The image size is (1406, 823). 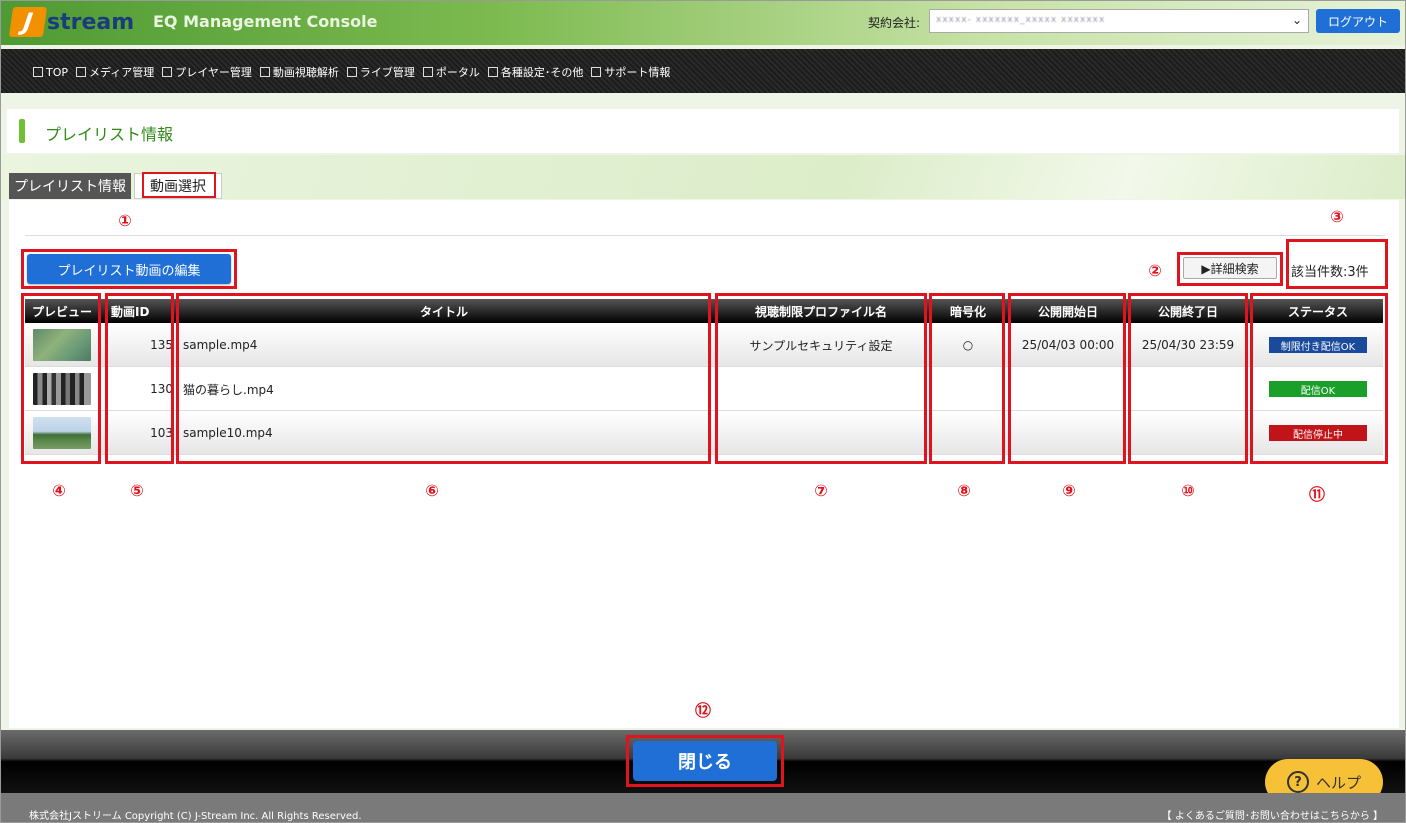 I want to click on edit-playlist-videos-button: プレイリスト動画の編集, so click(x=129, y=269).